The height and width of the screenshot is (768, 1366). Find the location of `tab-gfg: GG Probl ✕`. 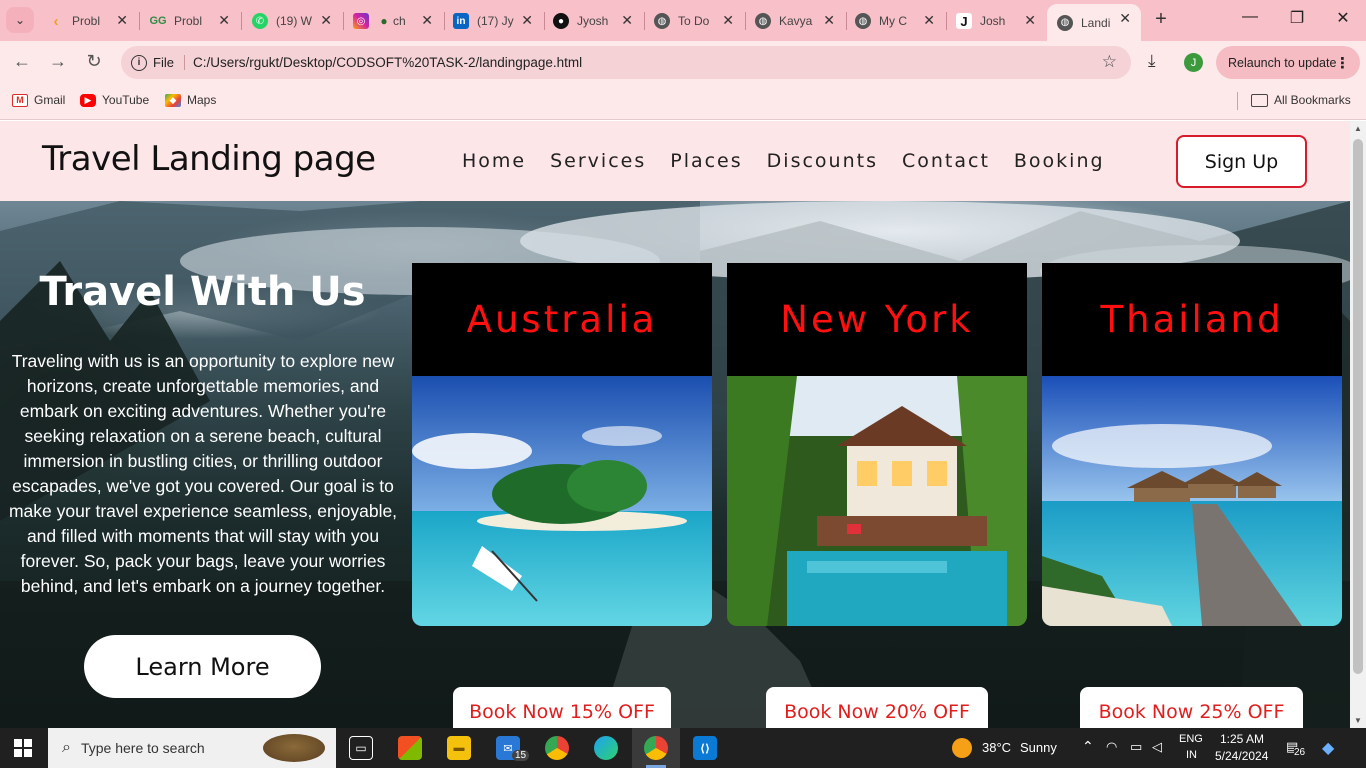

tab-gfg: GG Probl ✕ is located at coordinates (190, 21).